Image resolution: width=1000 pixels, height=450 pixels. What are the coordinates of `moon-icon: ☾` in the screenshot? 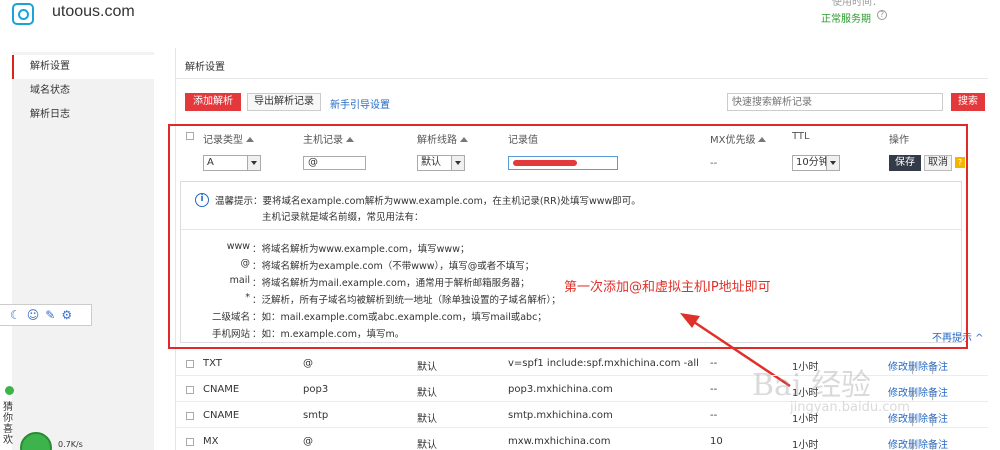 It's located at (15, 315).